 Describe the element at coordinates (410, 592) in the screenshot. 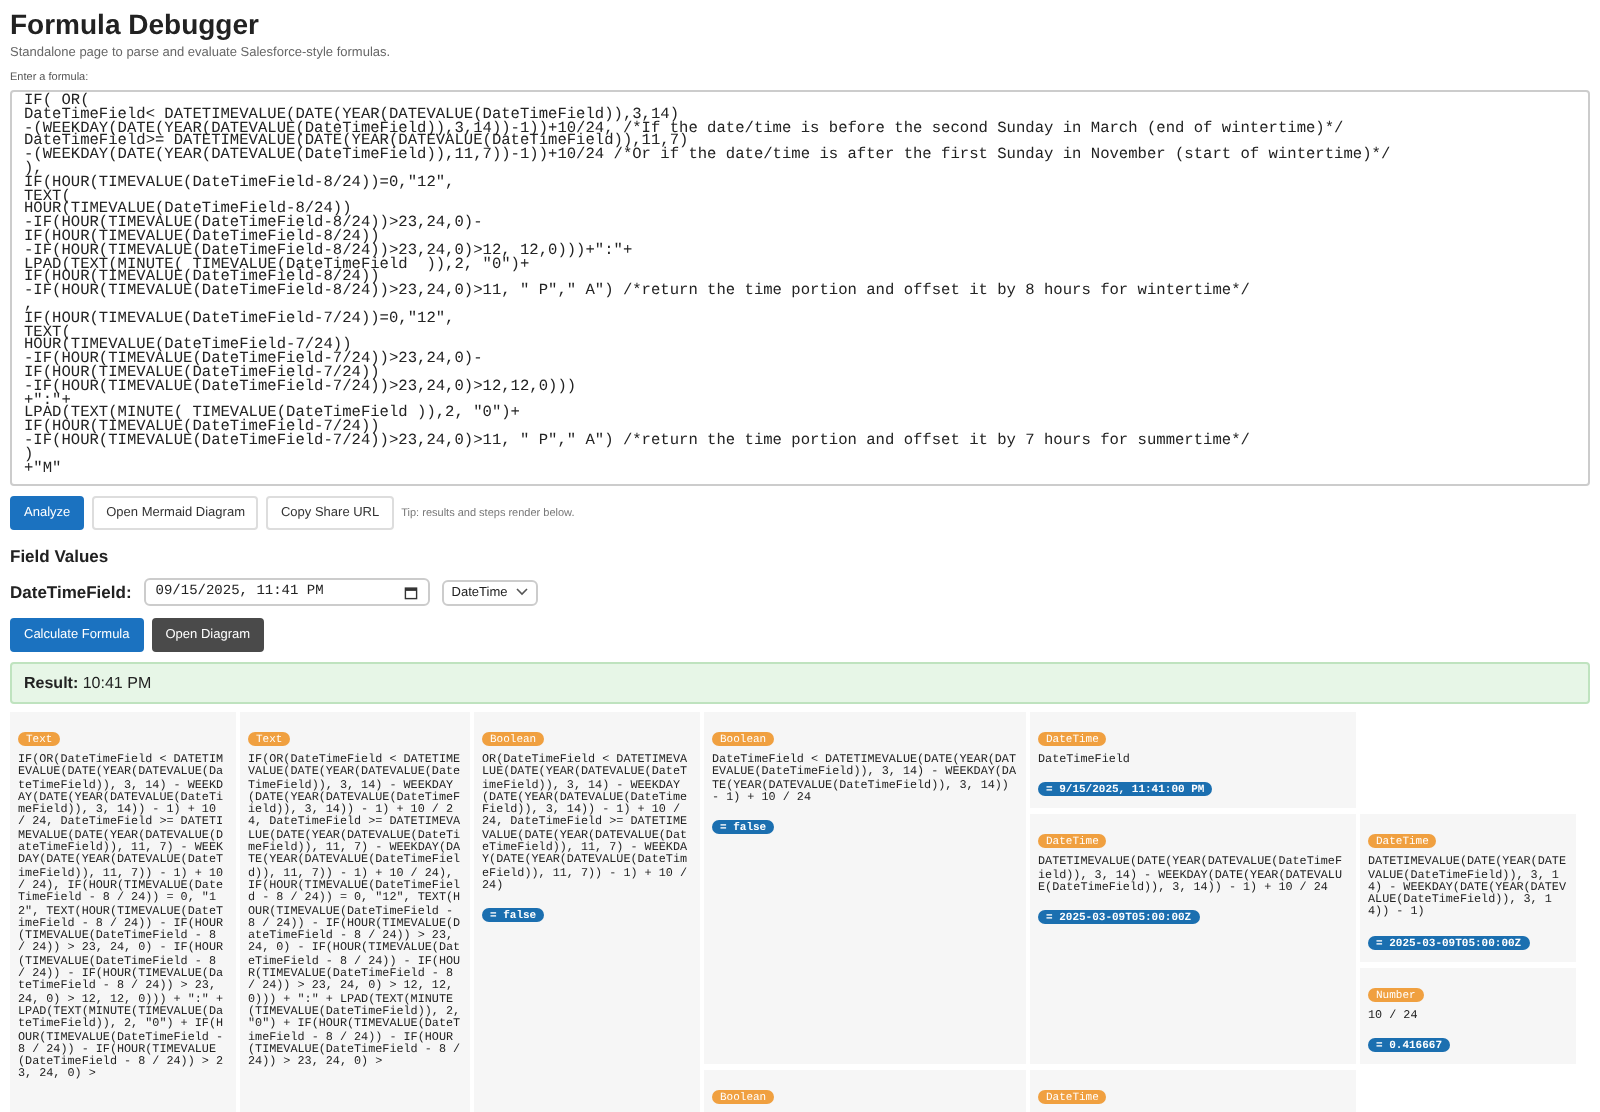

I see `calendar-icon` at that location.